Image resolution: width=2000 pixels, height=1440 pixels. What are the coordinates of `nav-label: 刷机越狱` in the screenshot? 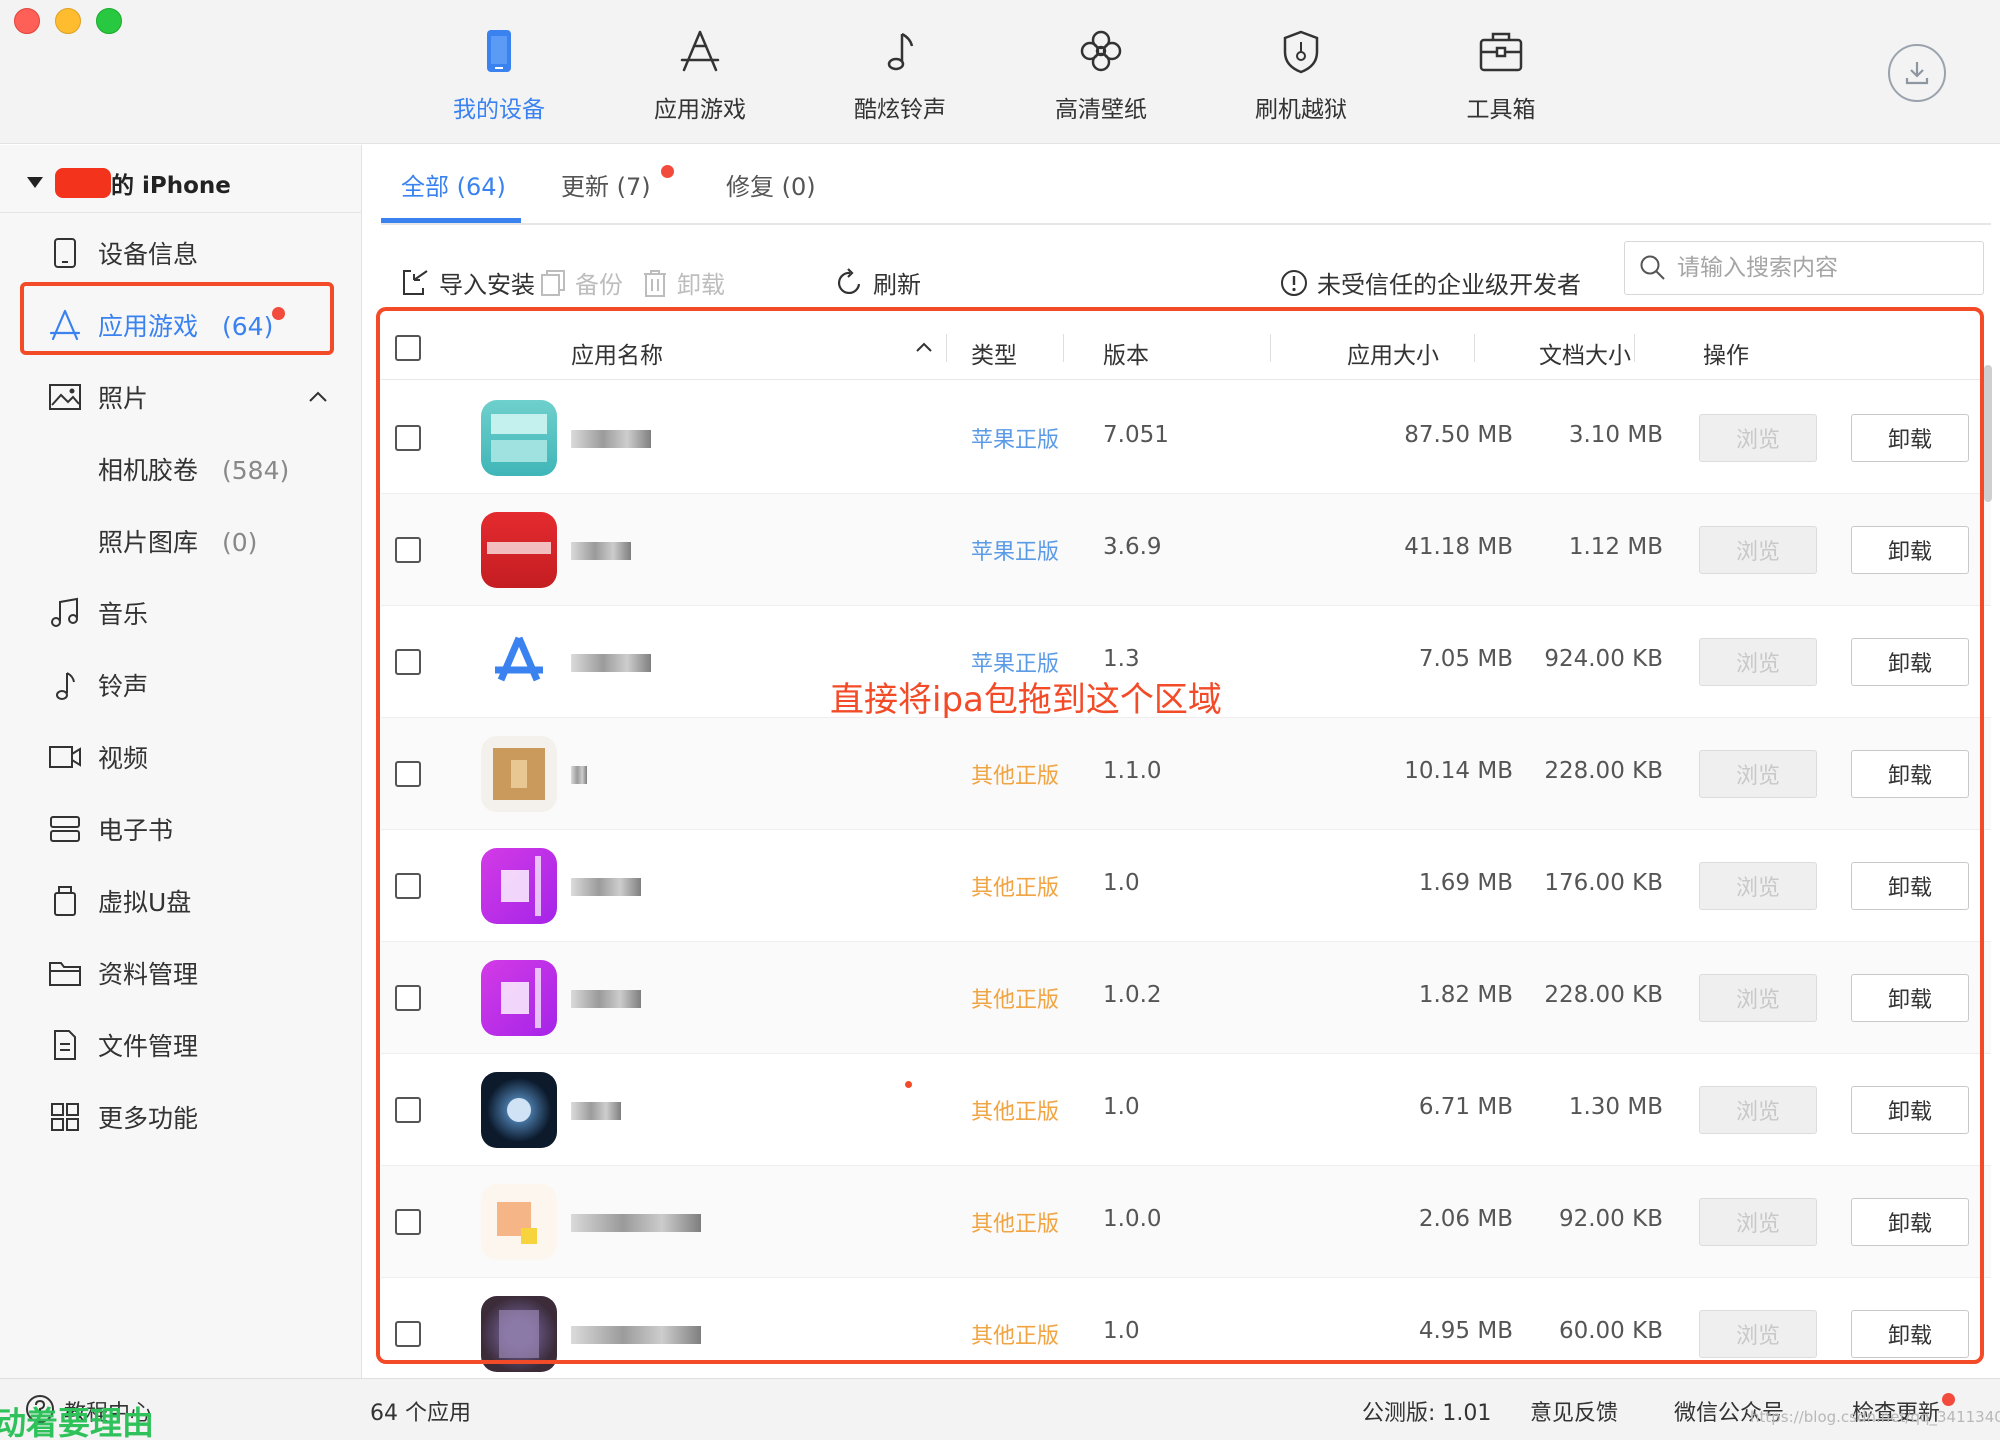 It's located at (1301, 110).